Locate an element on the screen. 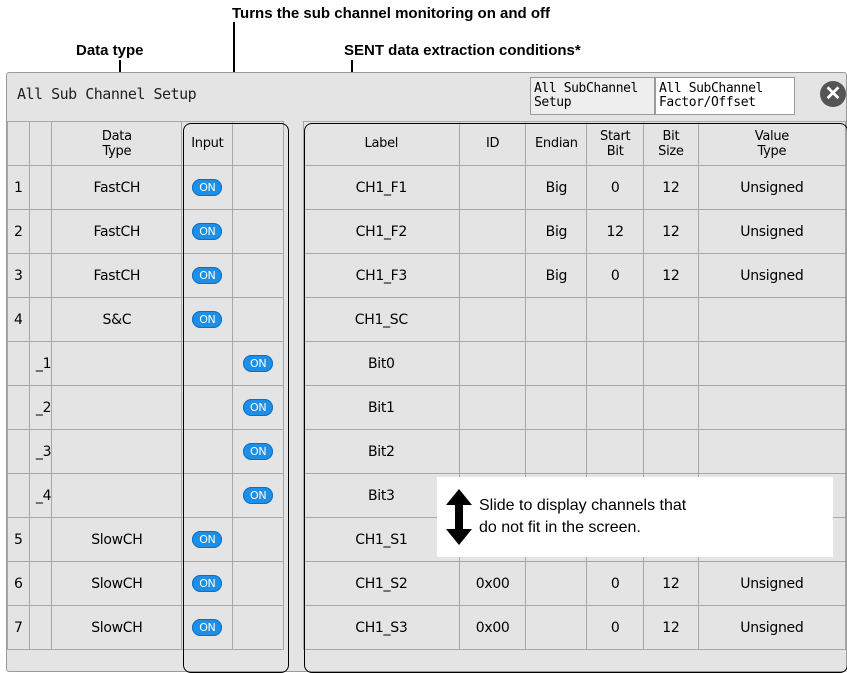 Image resolution: width=847 pixels, height=673 pixels. tab-all-subchannel-setup: All SubChannel Setup is located at coordinates (592, 96).